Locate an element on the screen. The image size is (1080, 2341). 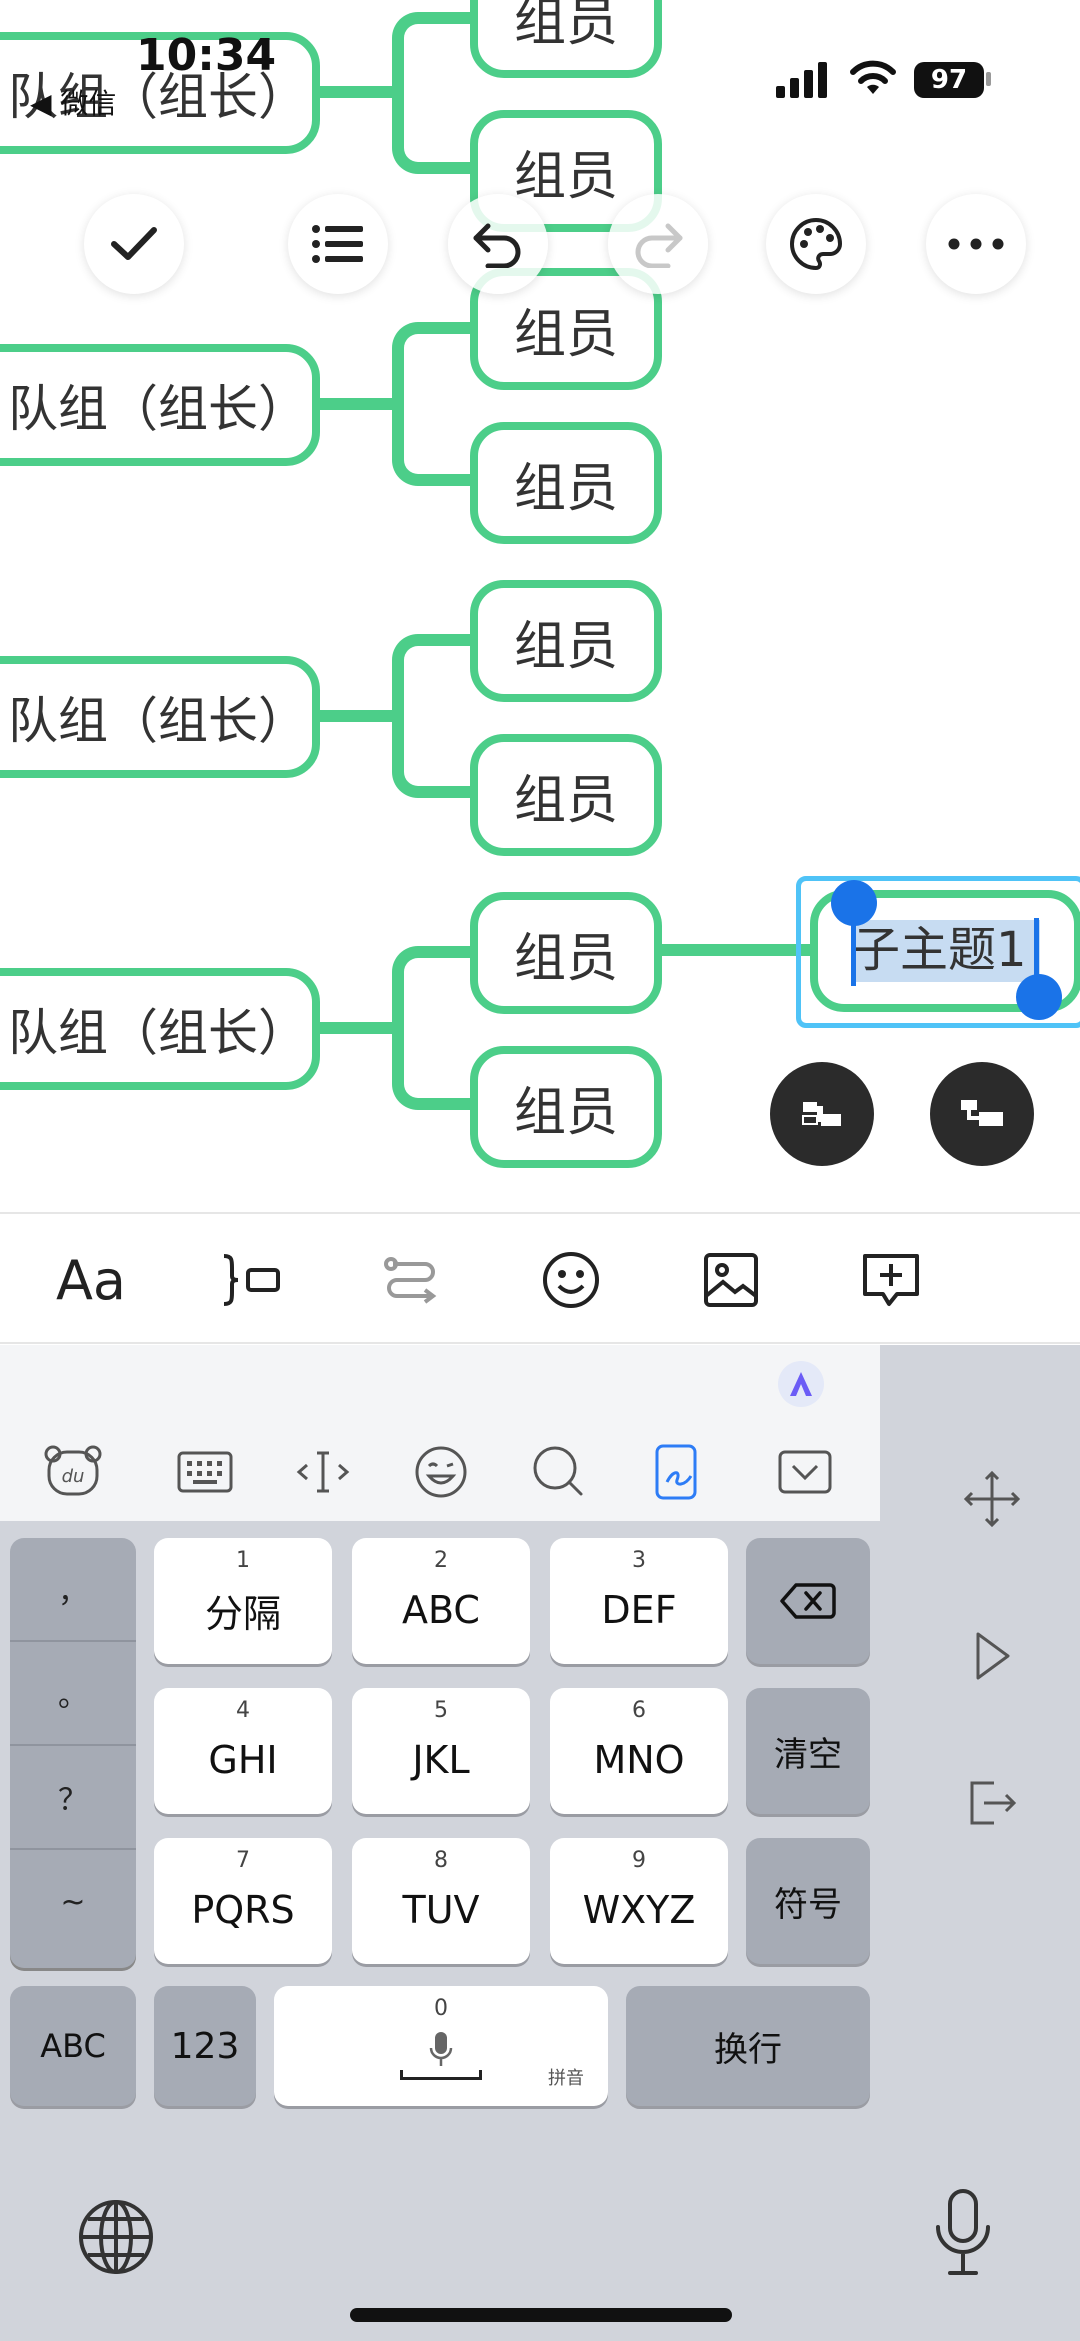
add-child-button is located at coordinates (982, 1114).